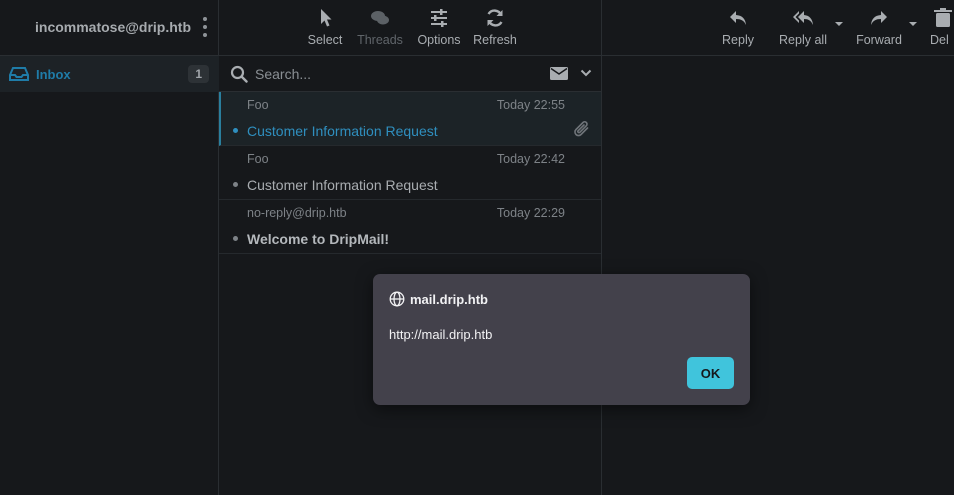 This screenshot has height=495, width=954. What do you see at coordinates (109, 74) in the screenshot?
I see `folder-item-inbox: Inbox 1` at bounding box center [109, 74].